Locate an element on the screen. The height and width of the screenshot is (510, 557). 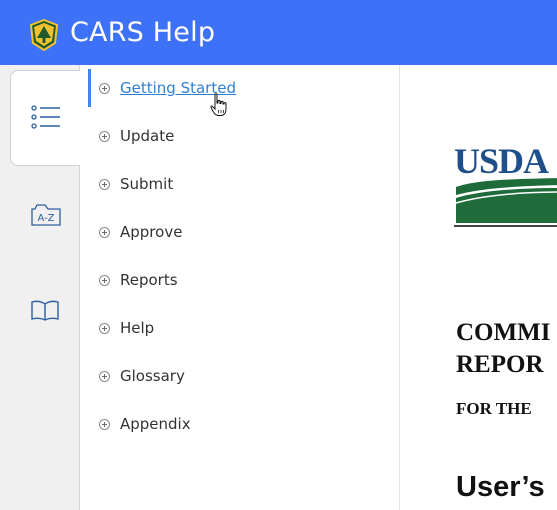
app-header: CARS Help is located at coordinates (278, 32).